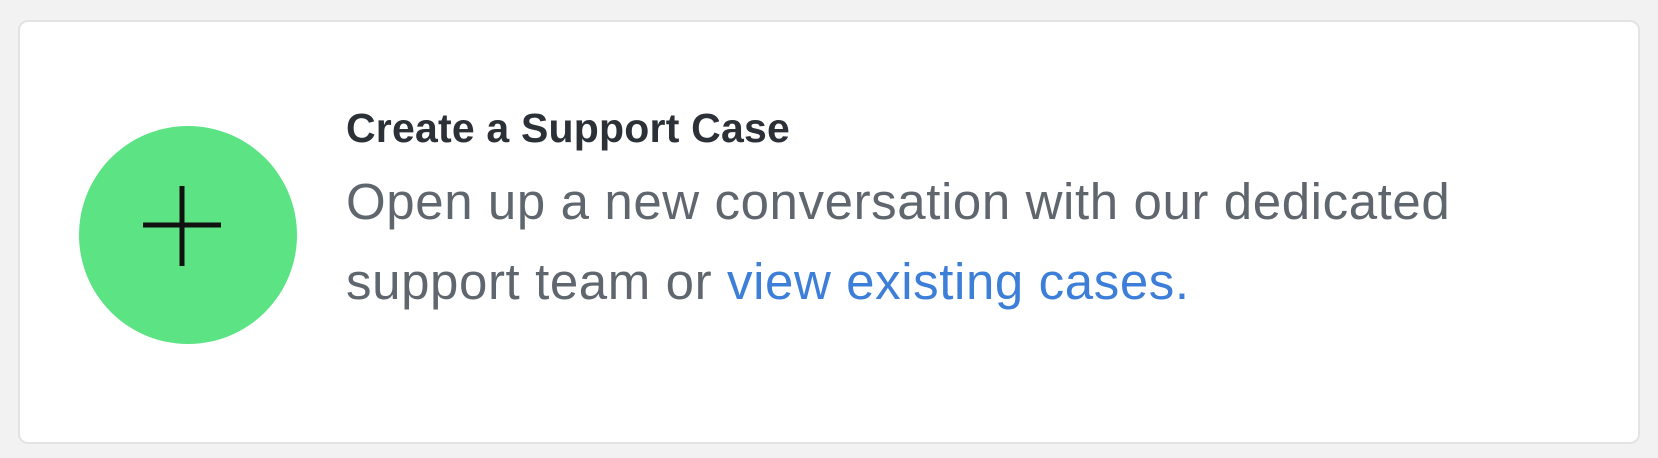 The height and width of the screenshot is (458, 1658). What do you see at coordinates (568, 128) in the screenshot?
I see `card-title: Create a Support Case` at bounding box center [568, 128].